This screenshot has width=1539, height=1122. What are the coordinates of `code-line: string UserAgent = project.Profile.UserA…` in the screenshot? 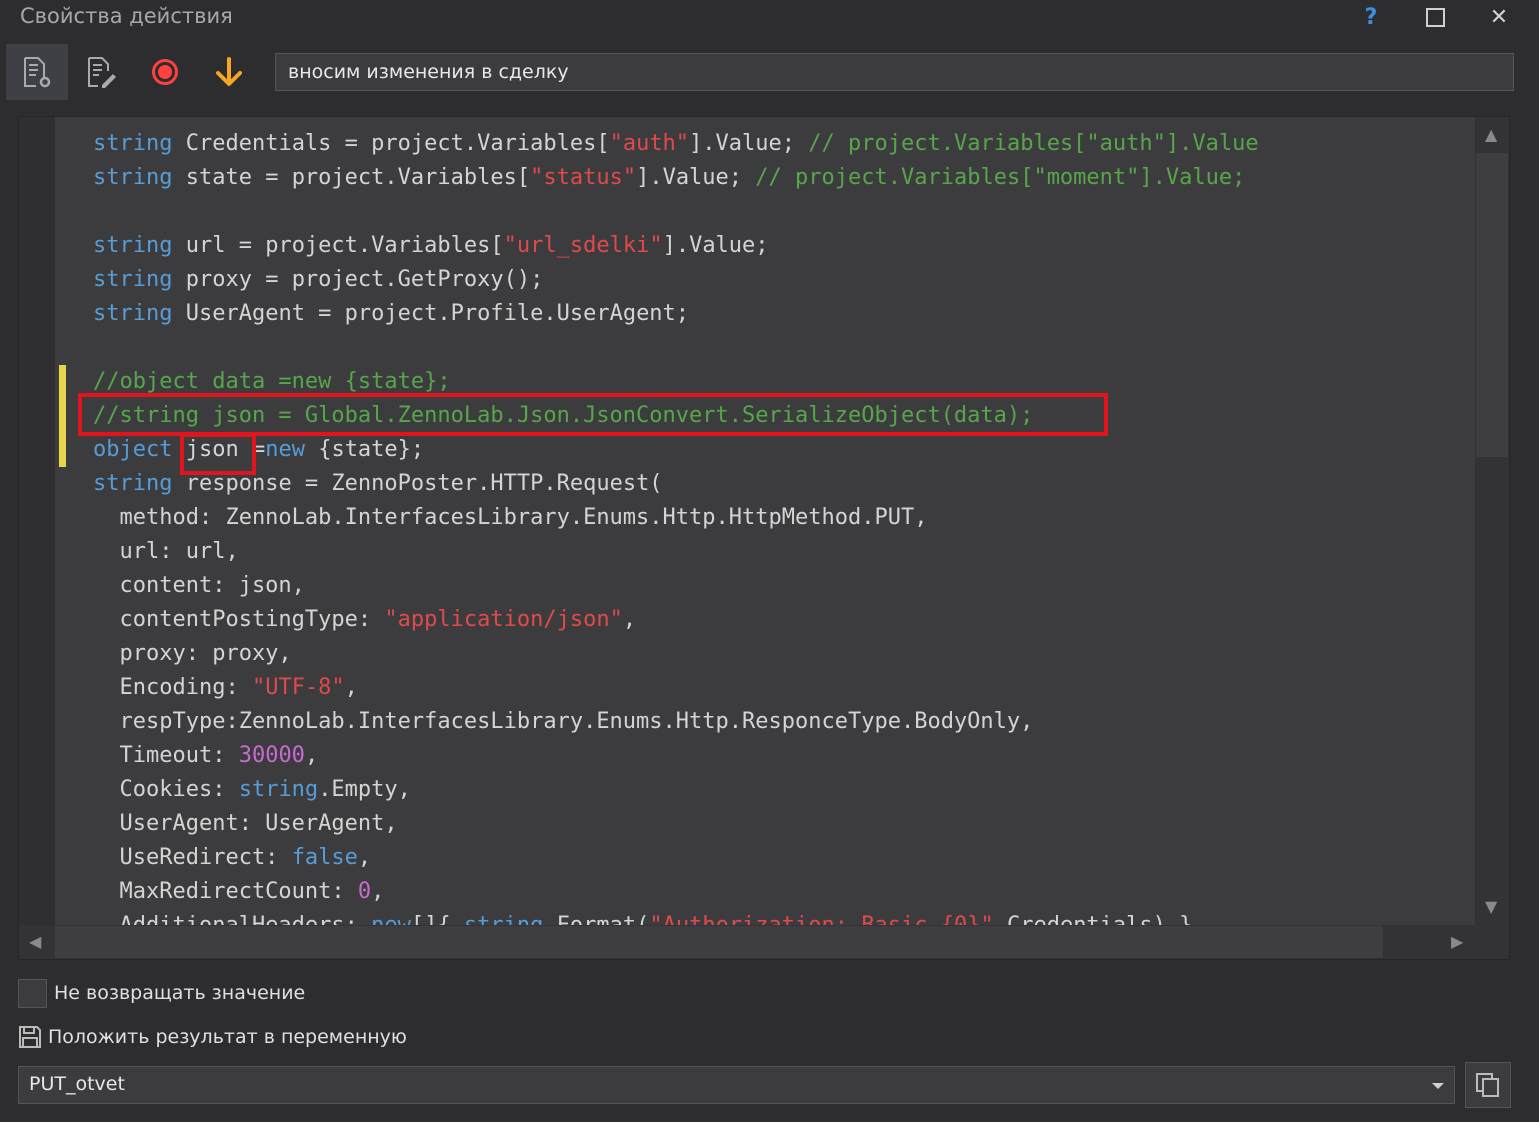 It's located at (391, 313).